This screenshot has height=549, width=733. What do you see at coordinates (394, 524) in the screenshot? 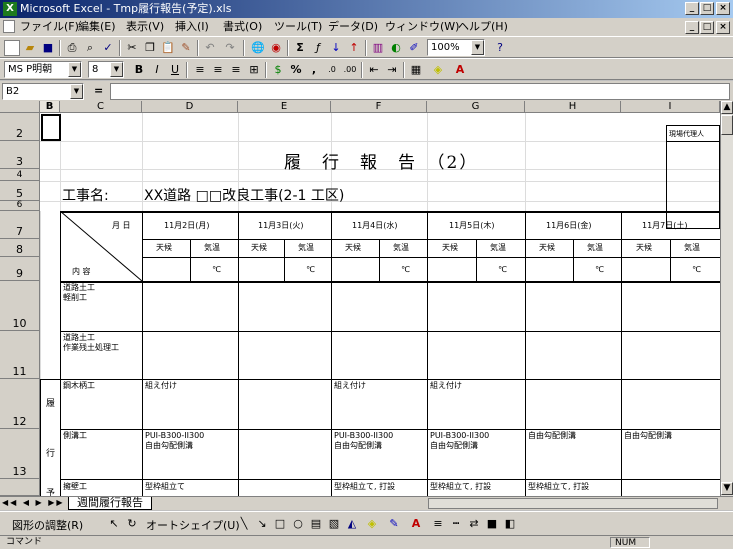
I see `line-color-icon: ✎` at bounding box center [394, 524].